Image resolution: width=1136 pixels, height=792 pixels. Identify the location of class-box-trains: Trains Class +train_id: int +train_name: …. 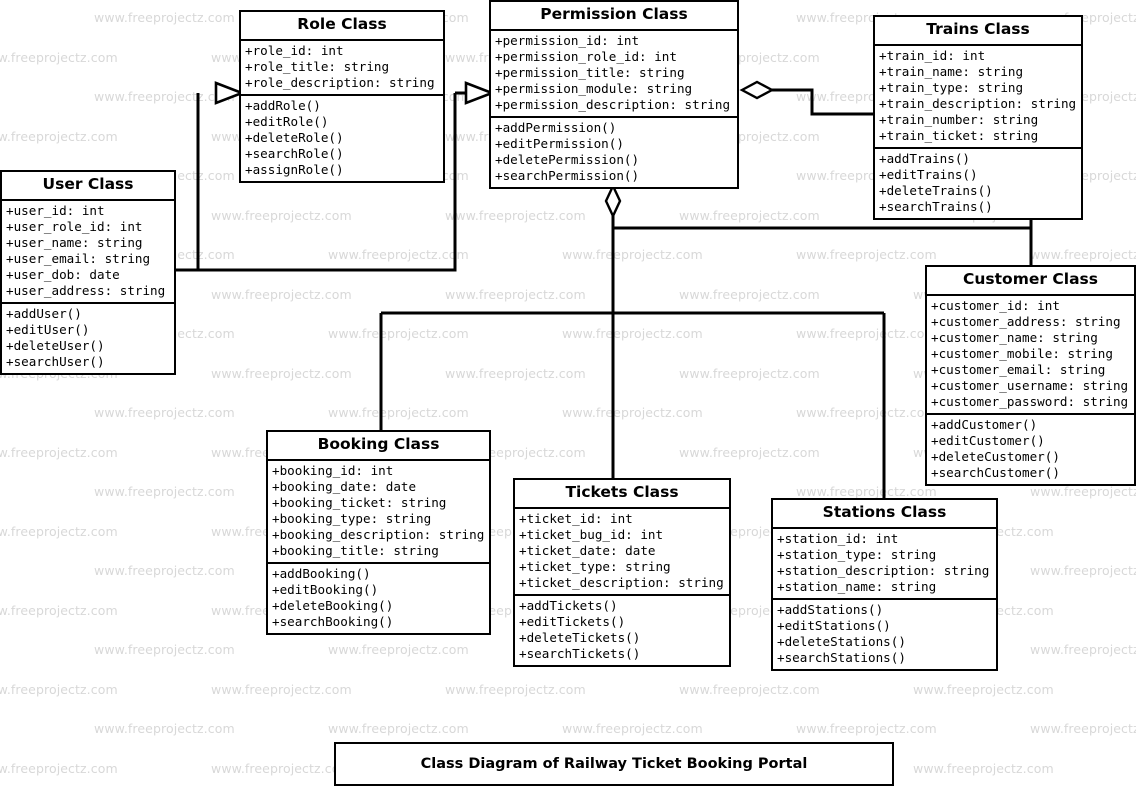
(978, 117).